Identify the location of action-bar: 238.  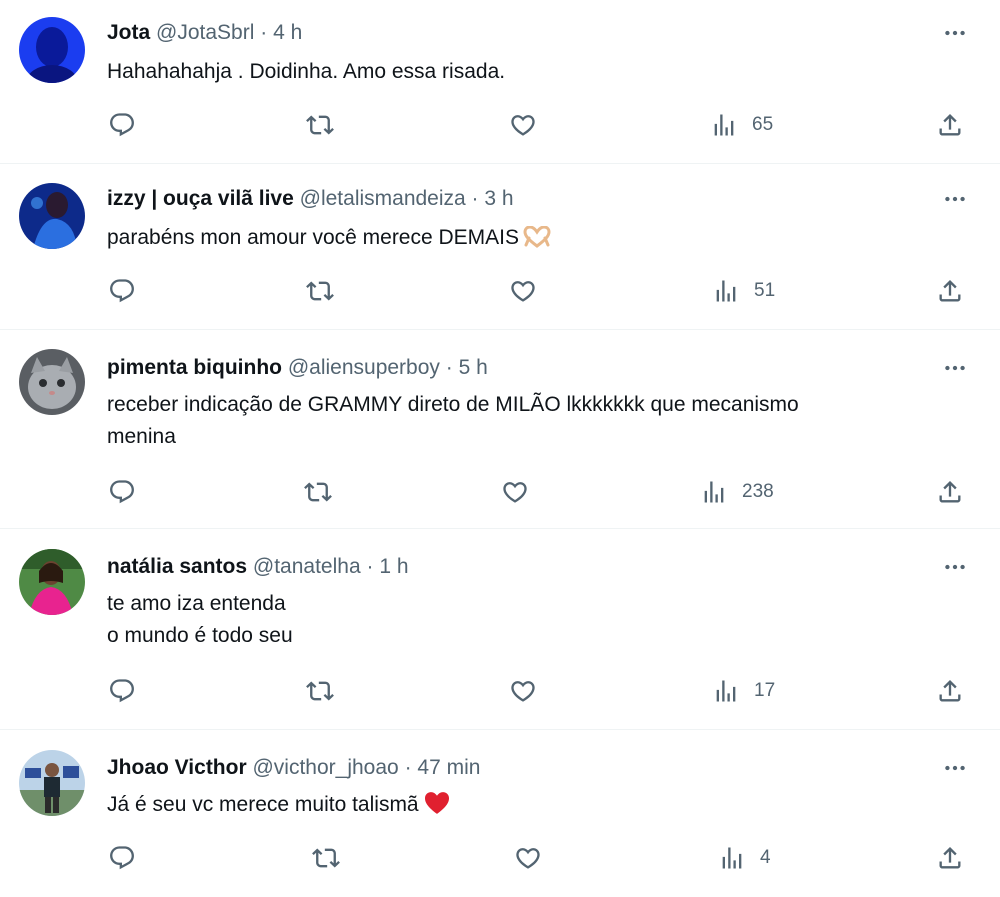
(500, 492).